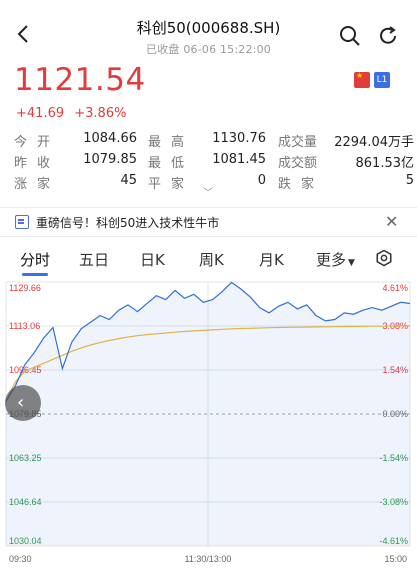 The width and height of the screenshot is (417, 568). Describe the element at coordinates (374, 142) in the screenshot. I see `volume-value: 2294.04万手` at that location.